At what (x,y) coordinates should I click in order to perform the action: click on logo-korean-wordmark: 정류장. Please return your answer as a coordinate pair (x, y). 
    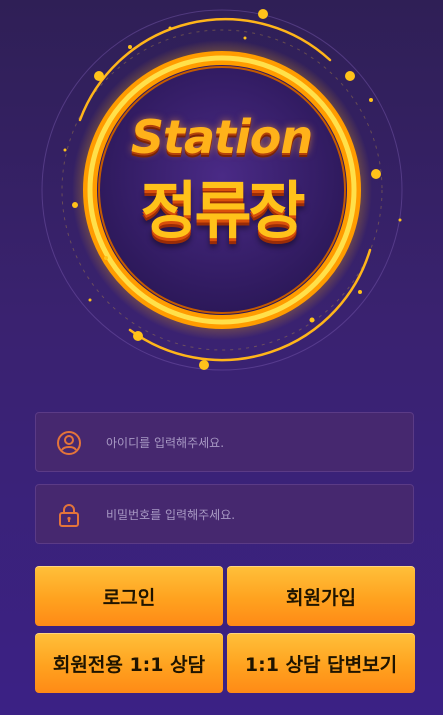
    Looking at the image, I should click on (222, 210).